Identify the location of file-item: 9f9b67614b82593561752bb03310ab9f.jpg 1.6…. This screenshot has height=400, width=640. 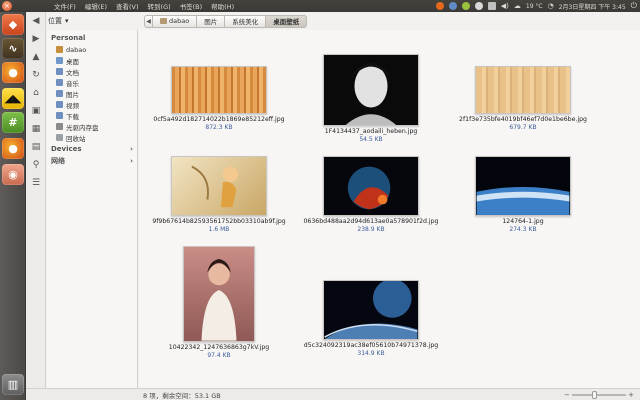
(219, 194).